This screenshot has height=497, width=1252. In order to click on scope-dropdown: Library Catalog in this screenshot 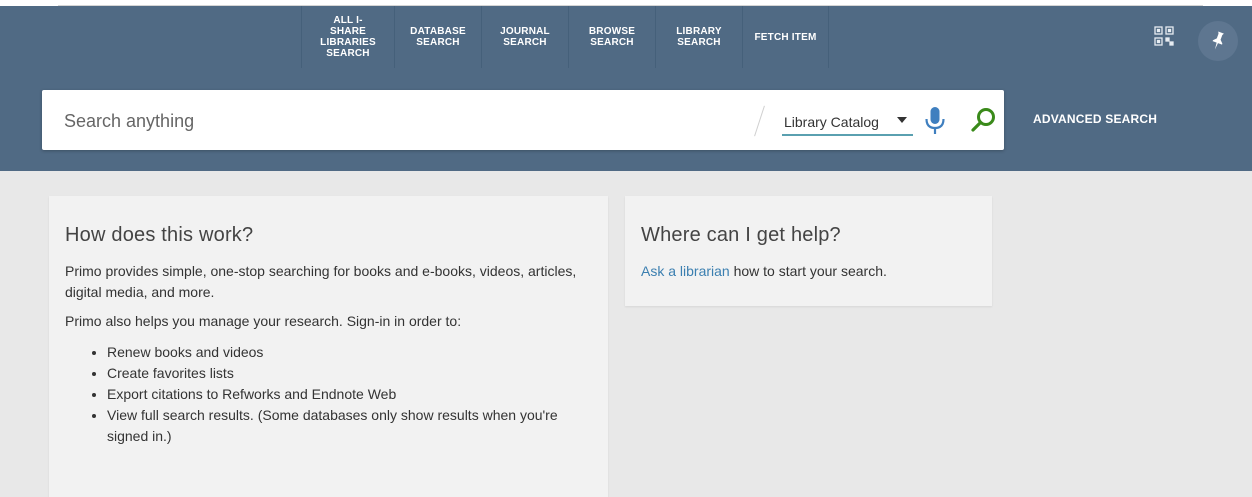, I will do `click(847, 122)`.